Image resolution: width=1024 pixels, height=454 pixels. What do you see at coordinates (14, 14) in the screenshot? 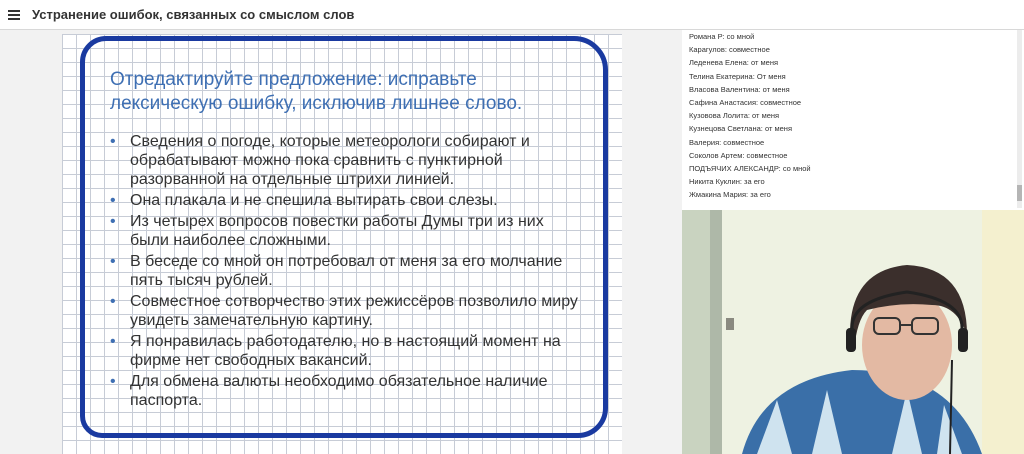
I see `hamburger-menu-icon` at bounding box center [14, 14].